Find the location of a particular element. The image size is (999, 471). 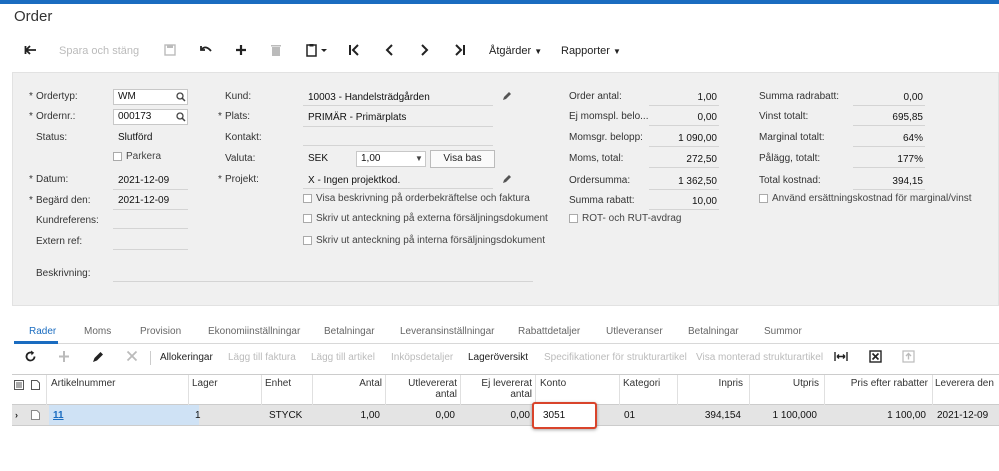

col-header-sale-price: Utpris is located at coordinates (784, 383).